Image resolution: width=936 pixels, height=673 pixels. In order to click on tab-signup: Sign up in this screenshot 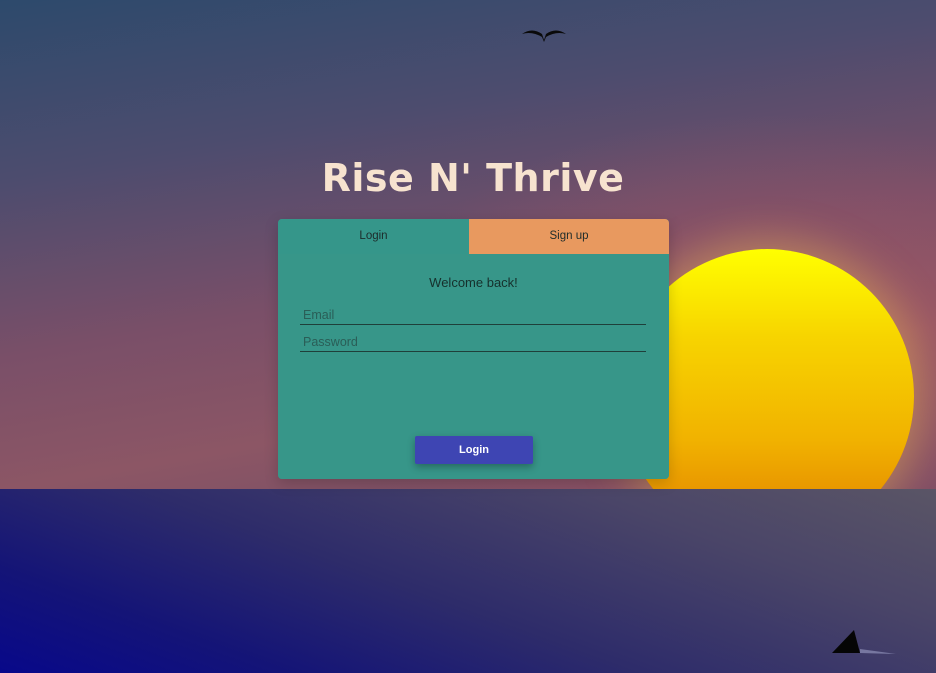, I will do `click(569, 236)`.